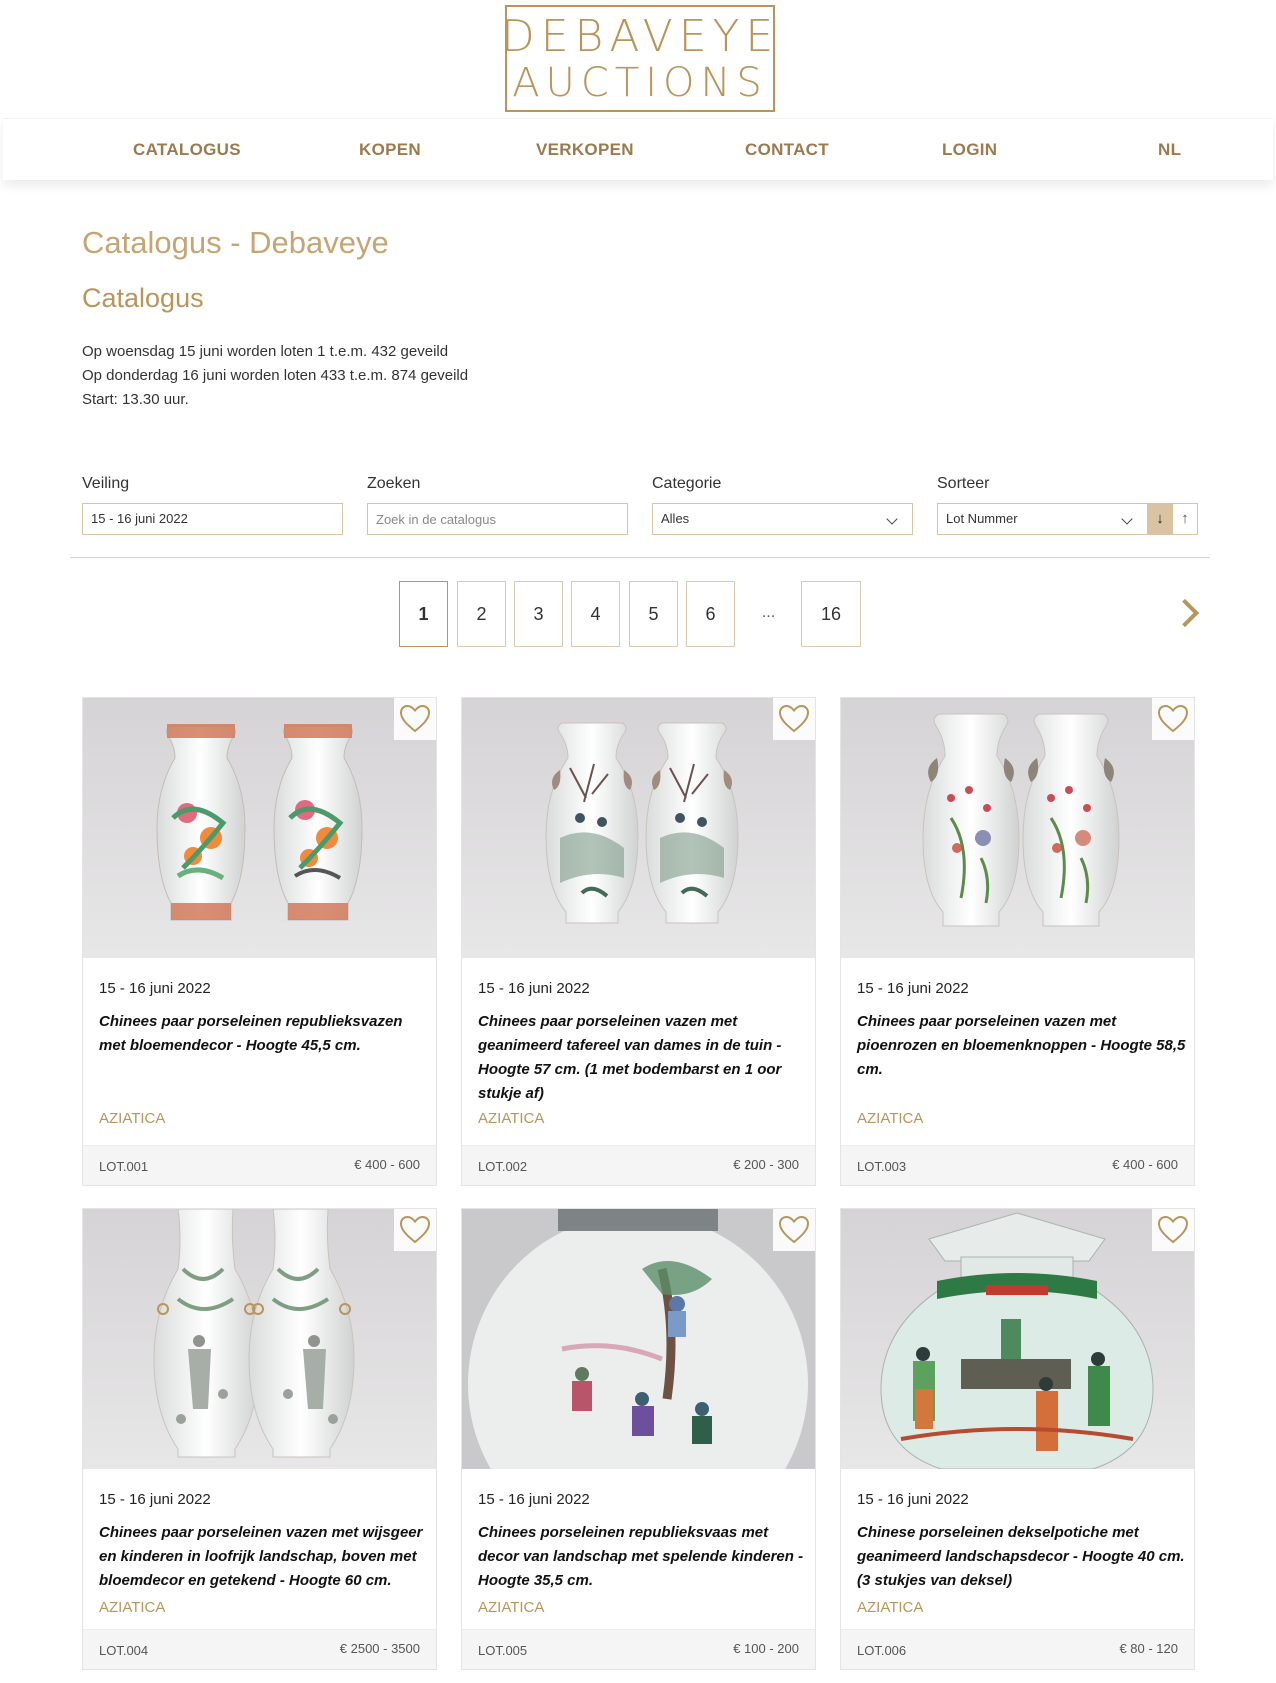 This screenshot has width=1276, height=1683. What do you see at coordinates (782, 519) in the screenshot?
I see `categorie-select: Alles` at bounding box center [782, 519].